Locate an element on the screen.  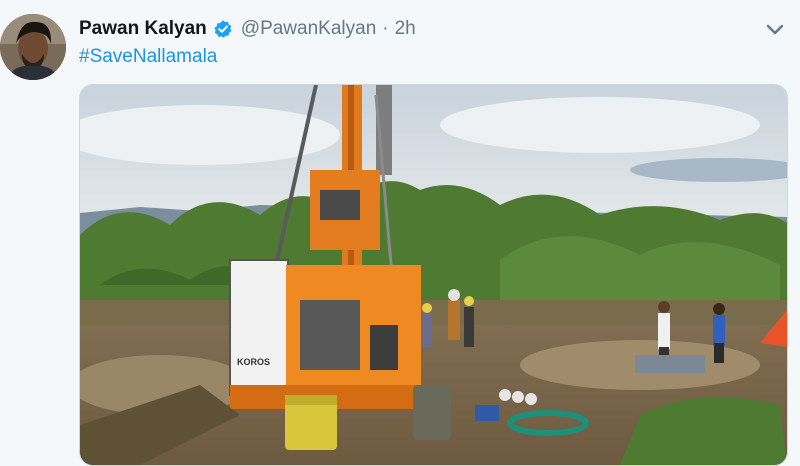
machine-brand-text: KOROS is located at coordinates (253, 362).